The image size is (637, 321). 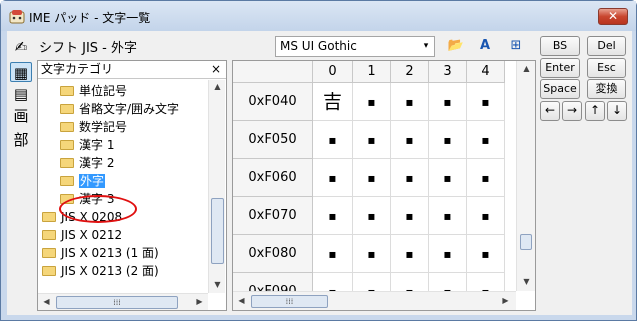 I want to click on column-header: 3, so click(x=448, y=72).